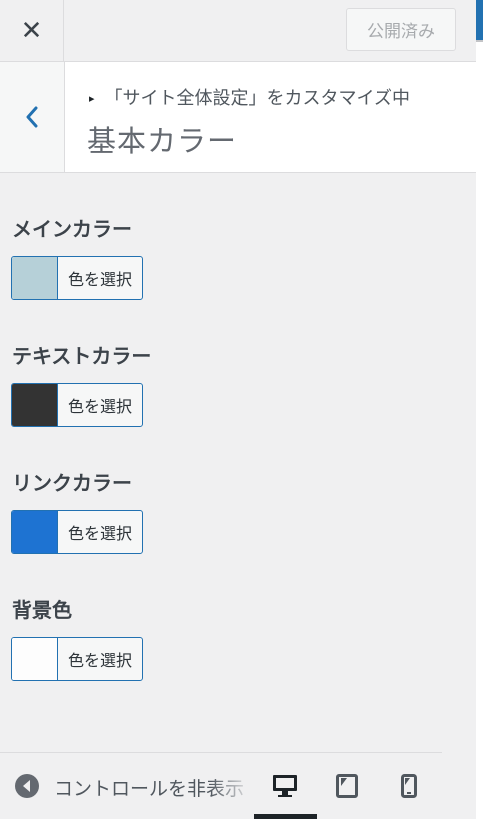  I want to click on tablet-icon, so click(347, 786).